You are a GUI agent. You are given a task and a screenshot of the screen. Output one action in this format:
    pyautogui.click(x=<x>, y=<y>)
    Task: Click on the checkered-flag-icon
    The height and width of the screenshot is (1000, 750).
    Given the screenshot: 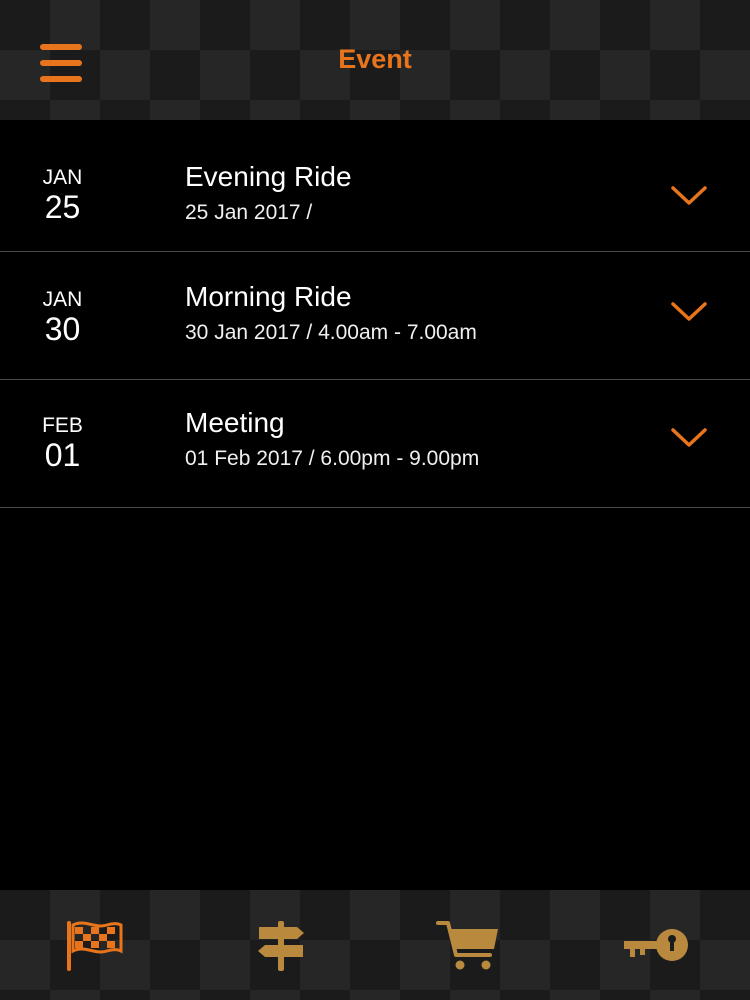 What is the action you would take?
    pyautogui.click(x=94, y=946)
    